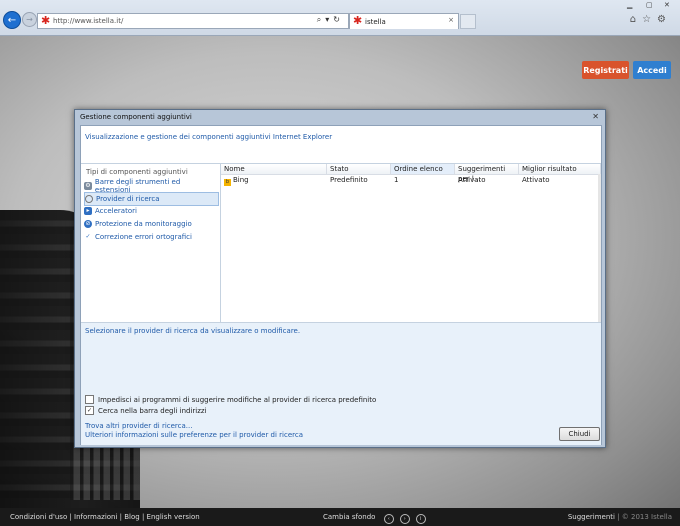  What do you see at coordinates (404, 21) in the screenshot?
I see `browser-tab: ✱ istella ×` at bounding box center [404, 21].